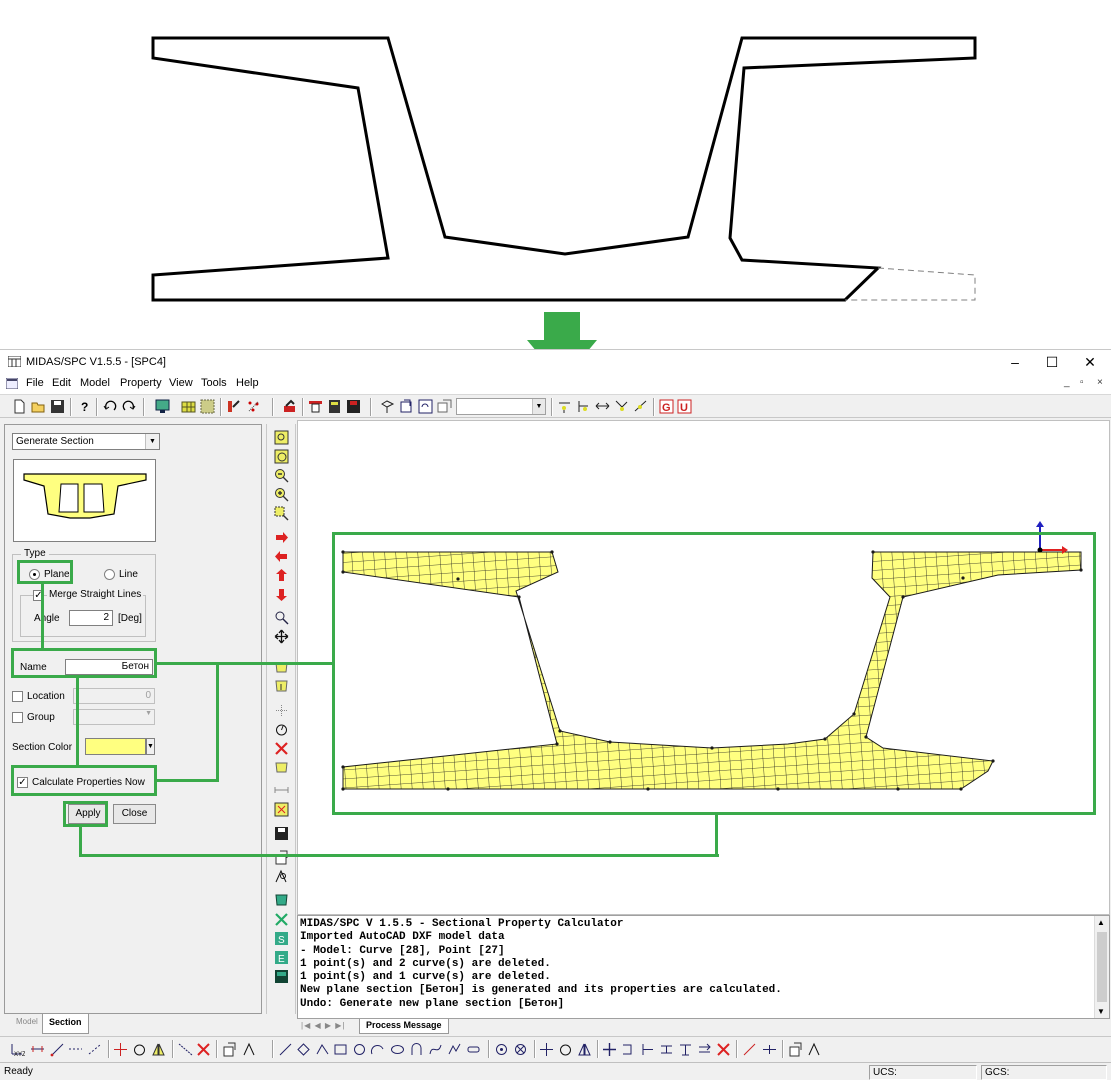 The height and width of the screenshot is (1080, 1111). I want to click on copy-icon, so click(229, 1049).